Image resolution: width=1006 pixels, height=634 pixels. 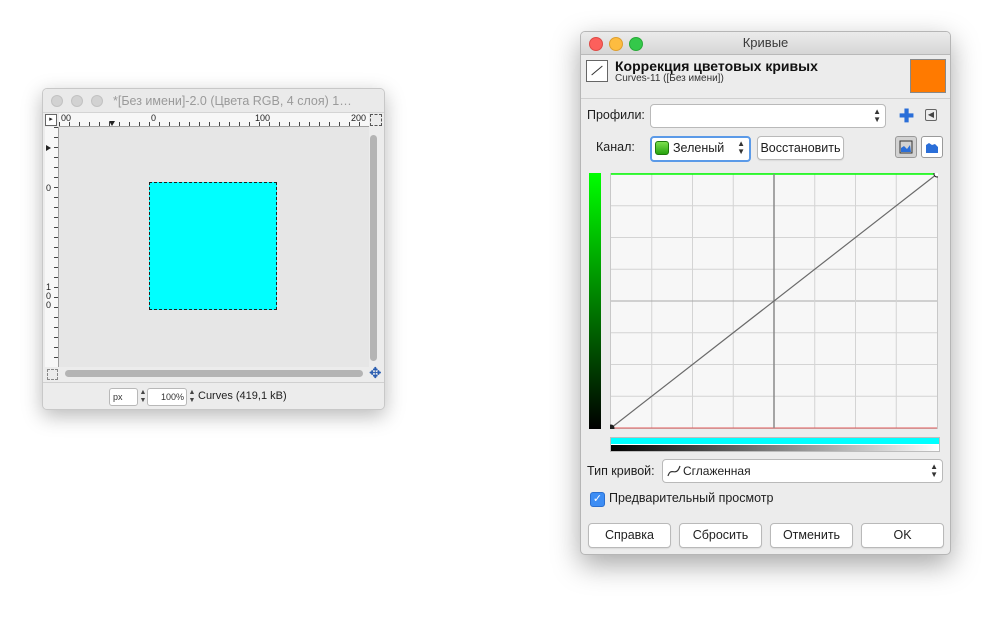 I want to click on curve-type-combo: Сглаженная ▲ ▼, so click(x=802, y=471).